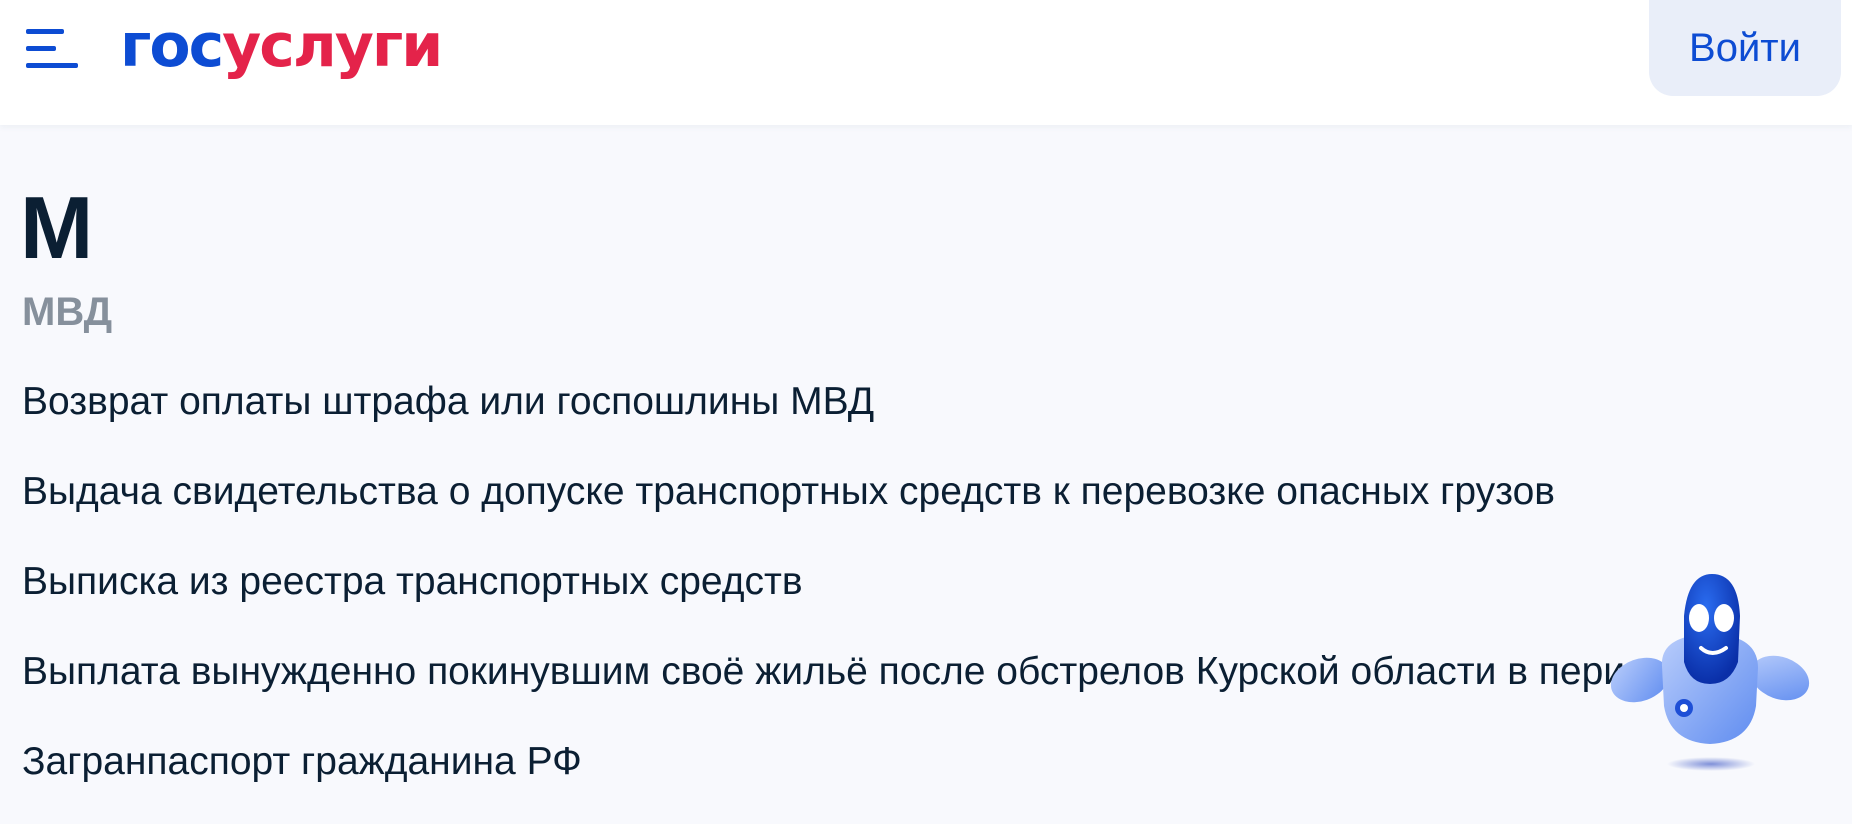 The image size is (1852, 824). Describe the element at coordinates (332, 46) in the screenshot. I see `logo-part-uslugi: услуги` at that location.